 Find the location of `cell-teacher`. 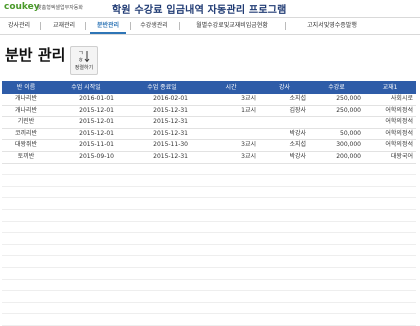

cell-teacher is located at coordinates (284, 122).